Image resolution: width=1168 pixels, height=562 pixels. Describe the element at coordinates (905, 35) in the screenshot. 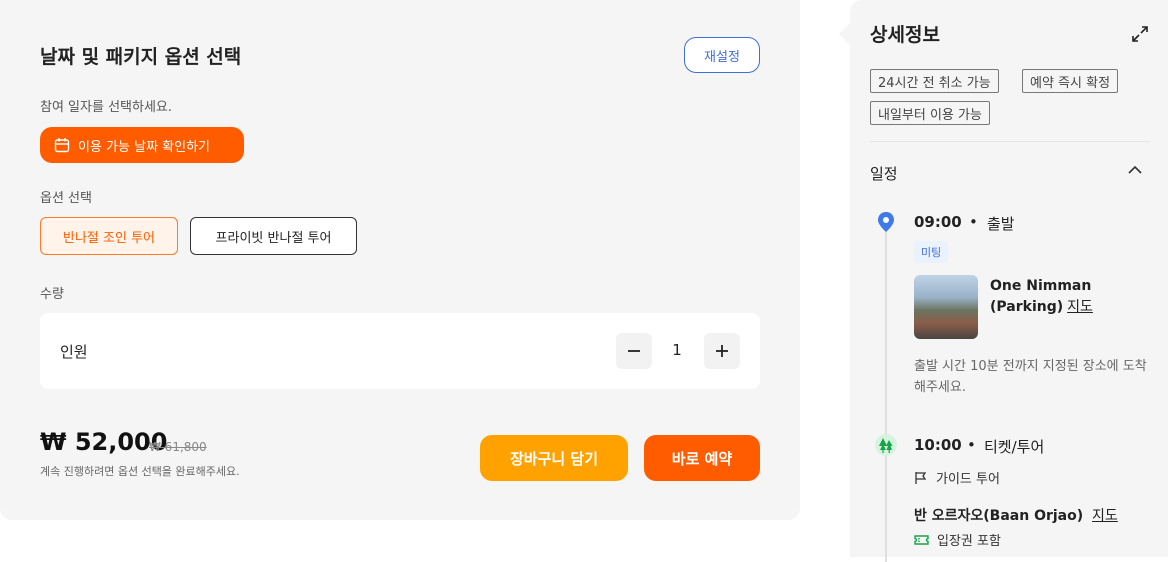

I see `details-title: 상세정보` at that location.